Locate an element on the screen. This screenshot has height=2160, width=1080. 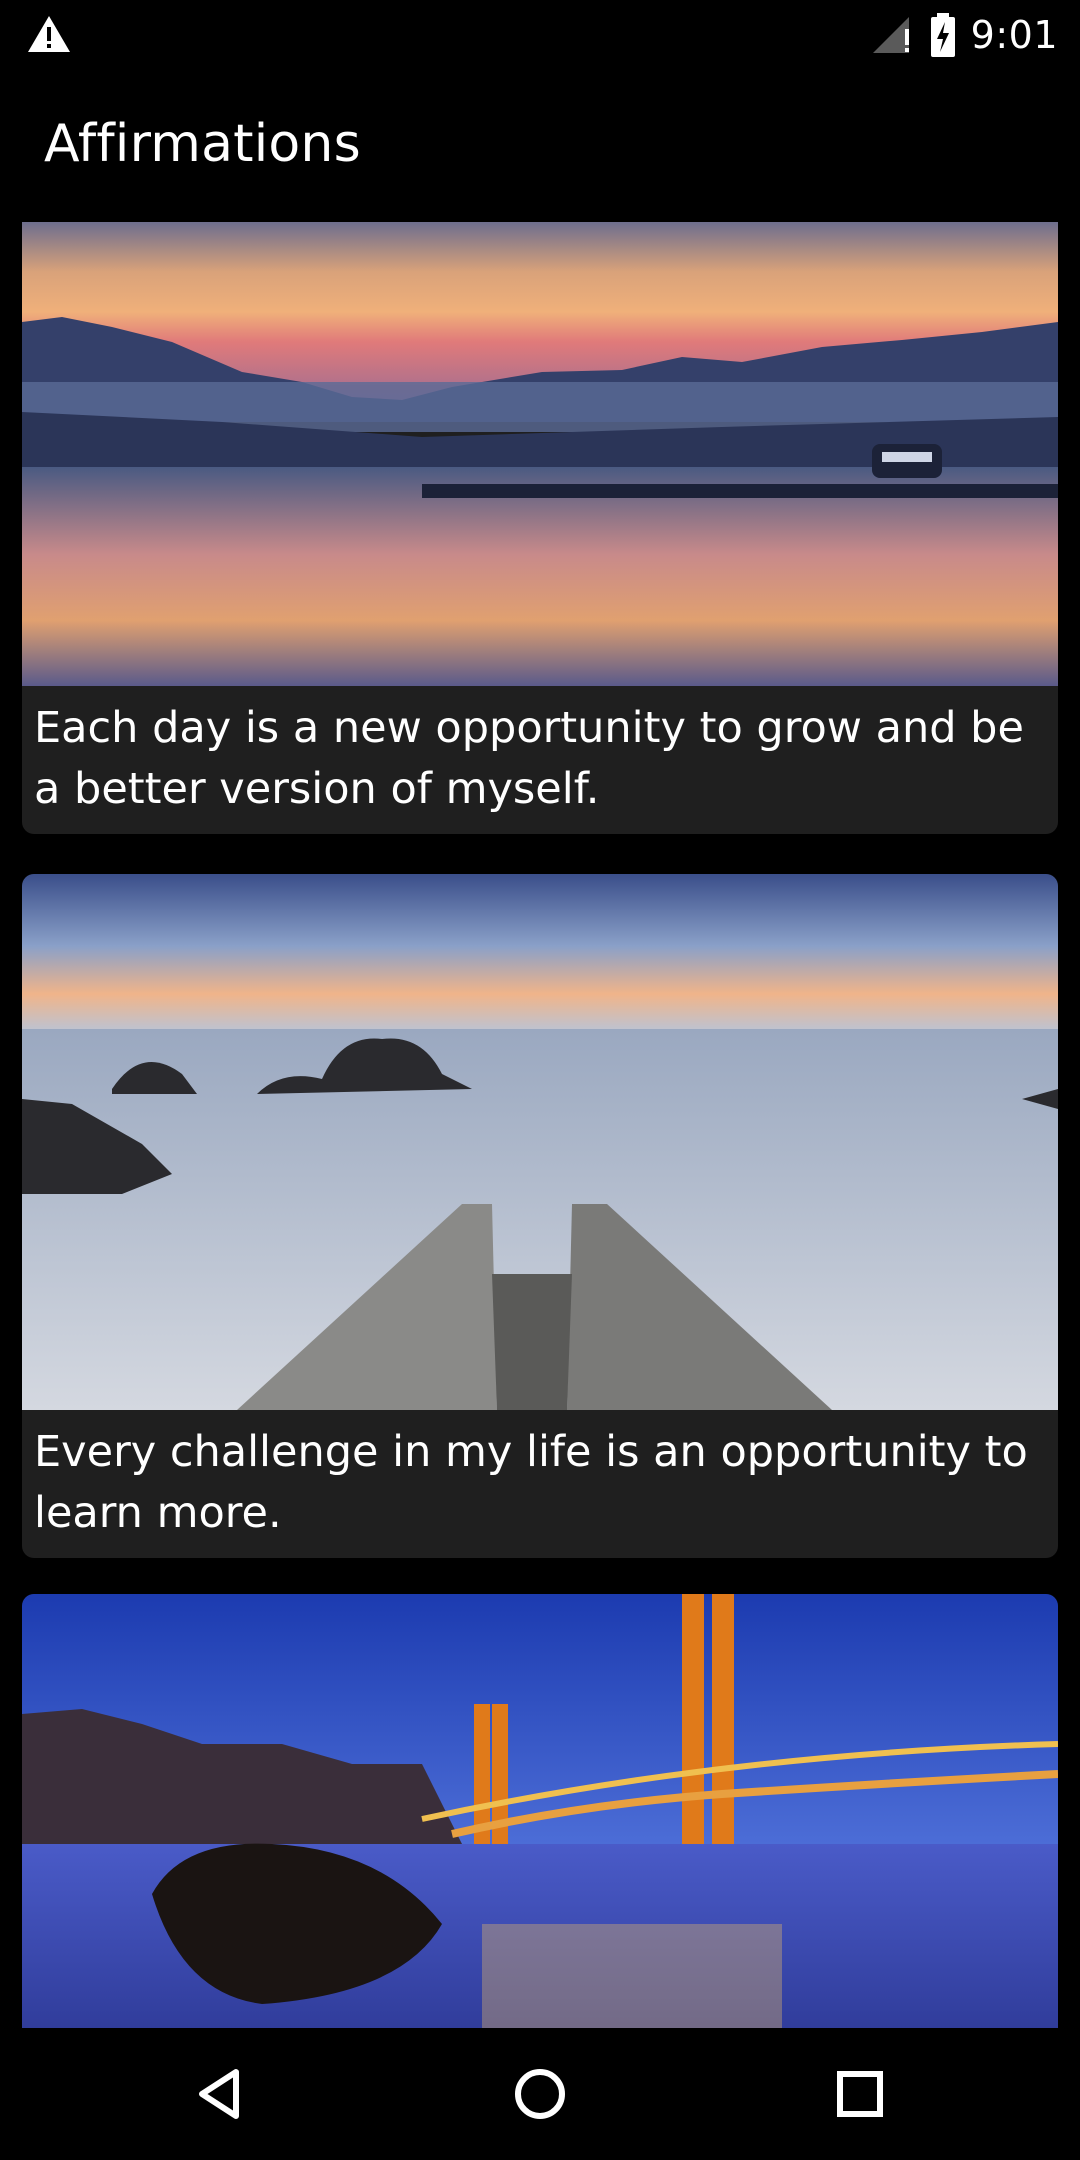
battery-charging-icon is located at coordinates (942, 35).